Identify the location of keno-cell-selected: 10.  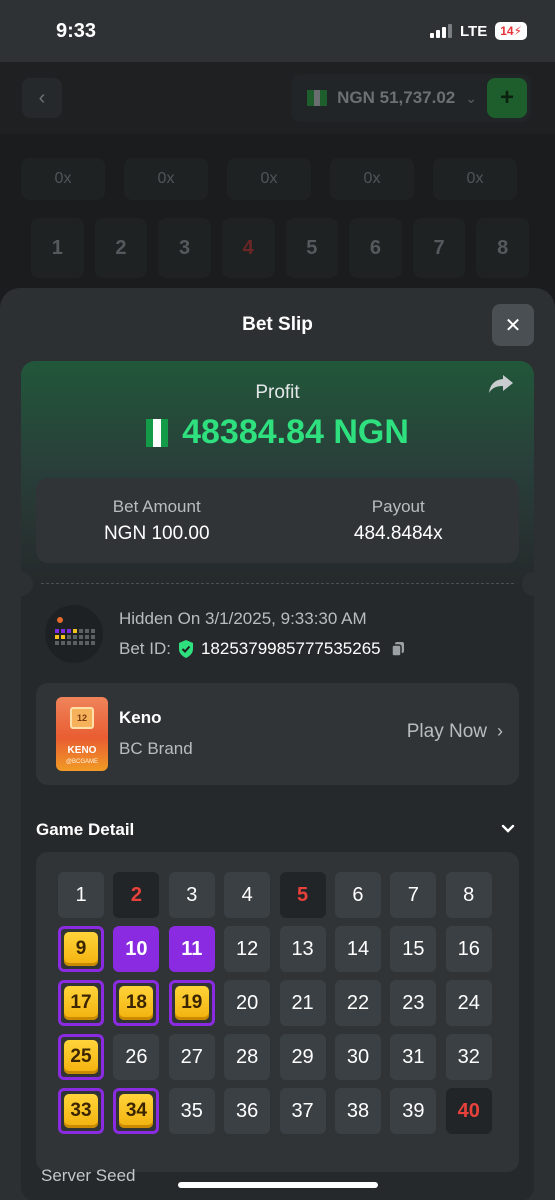
(136, 949).